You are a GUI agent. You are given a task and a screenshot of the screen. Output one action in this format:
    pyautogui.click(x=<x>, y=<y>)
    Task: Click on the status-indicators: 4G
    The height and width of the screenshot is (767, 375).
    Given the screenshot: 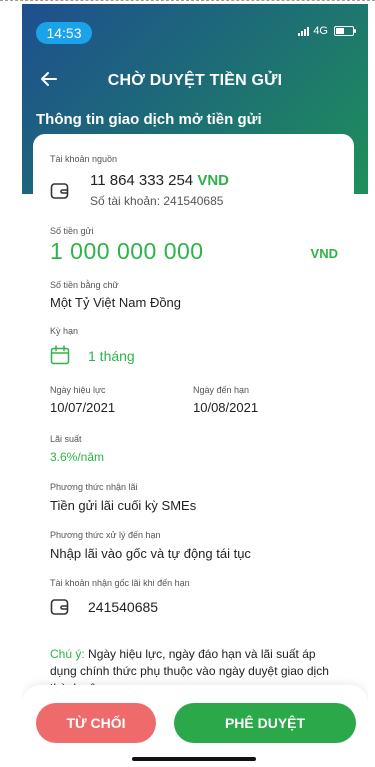 What is the action you would take?
    pyautogui.click(x=327, y=31)
    